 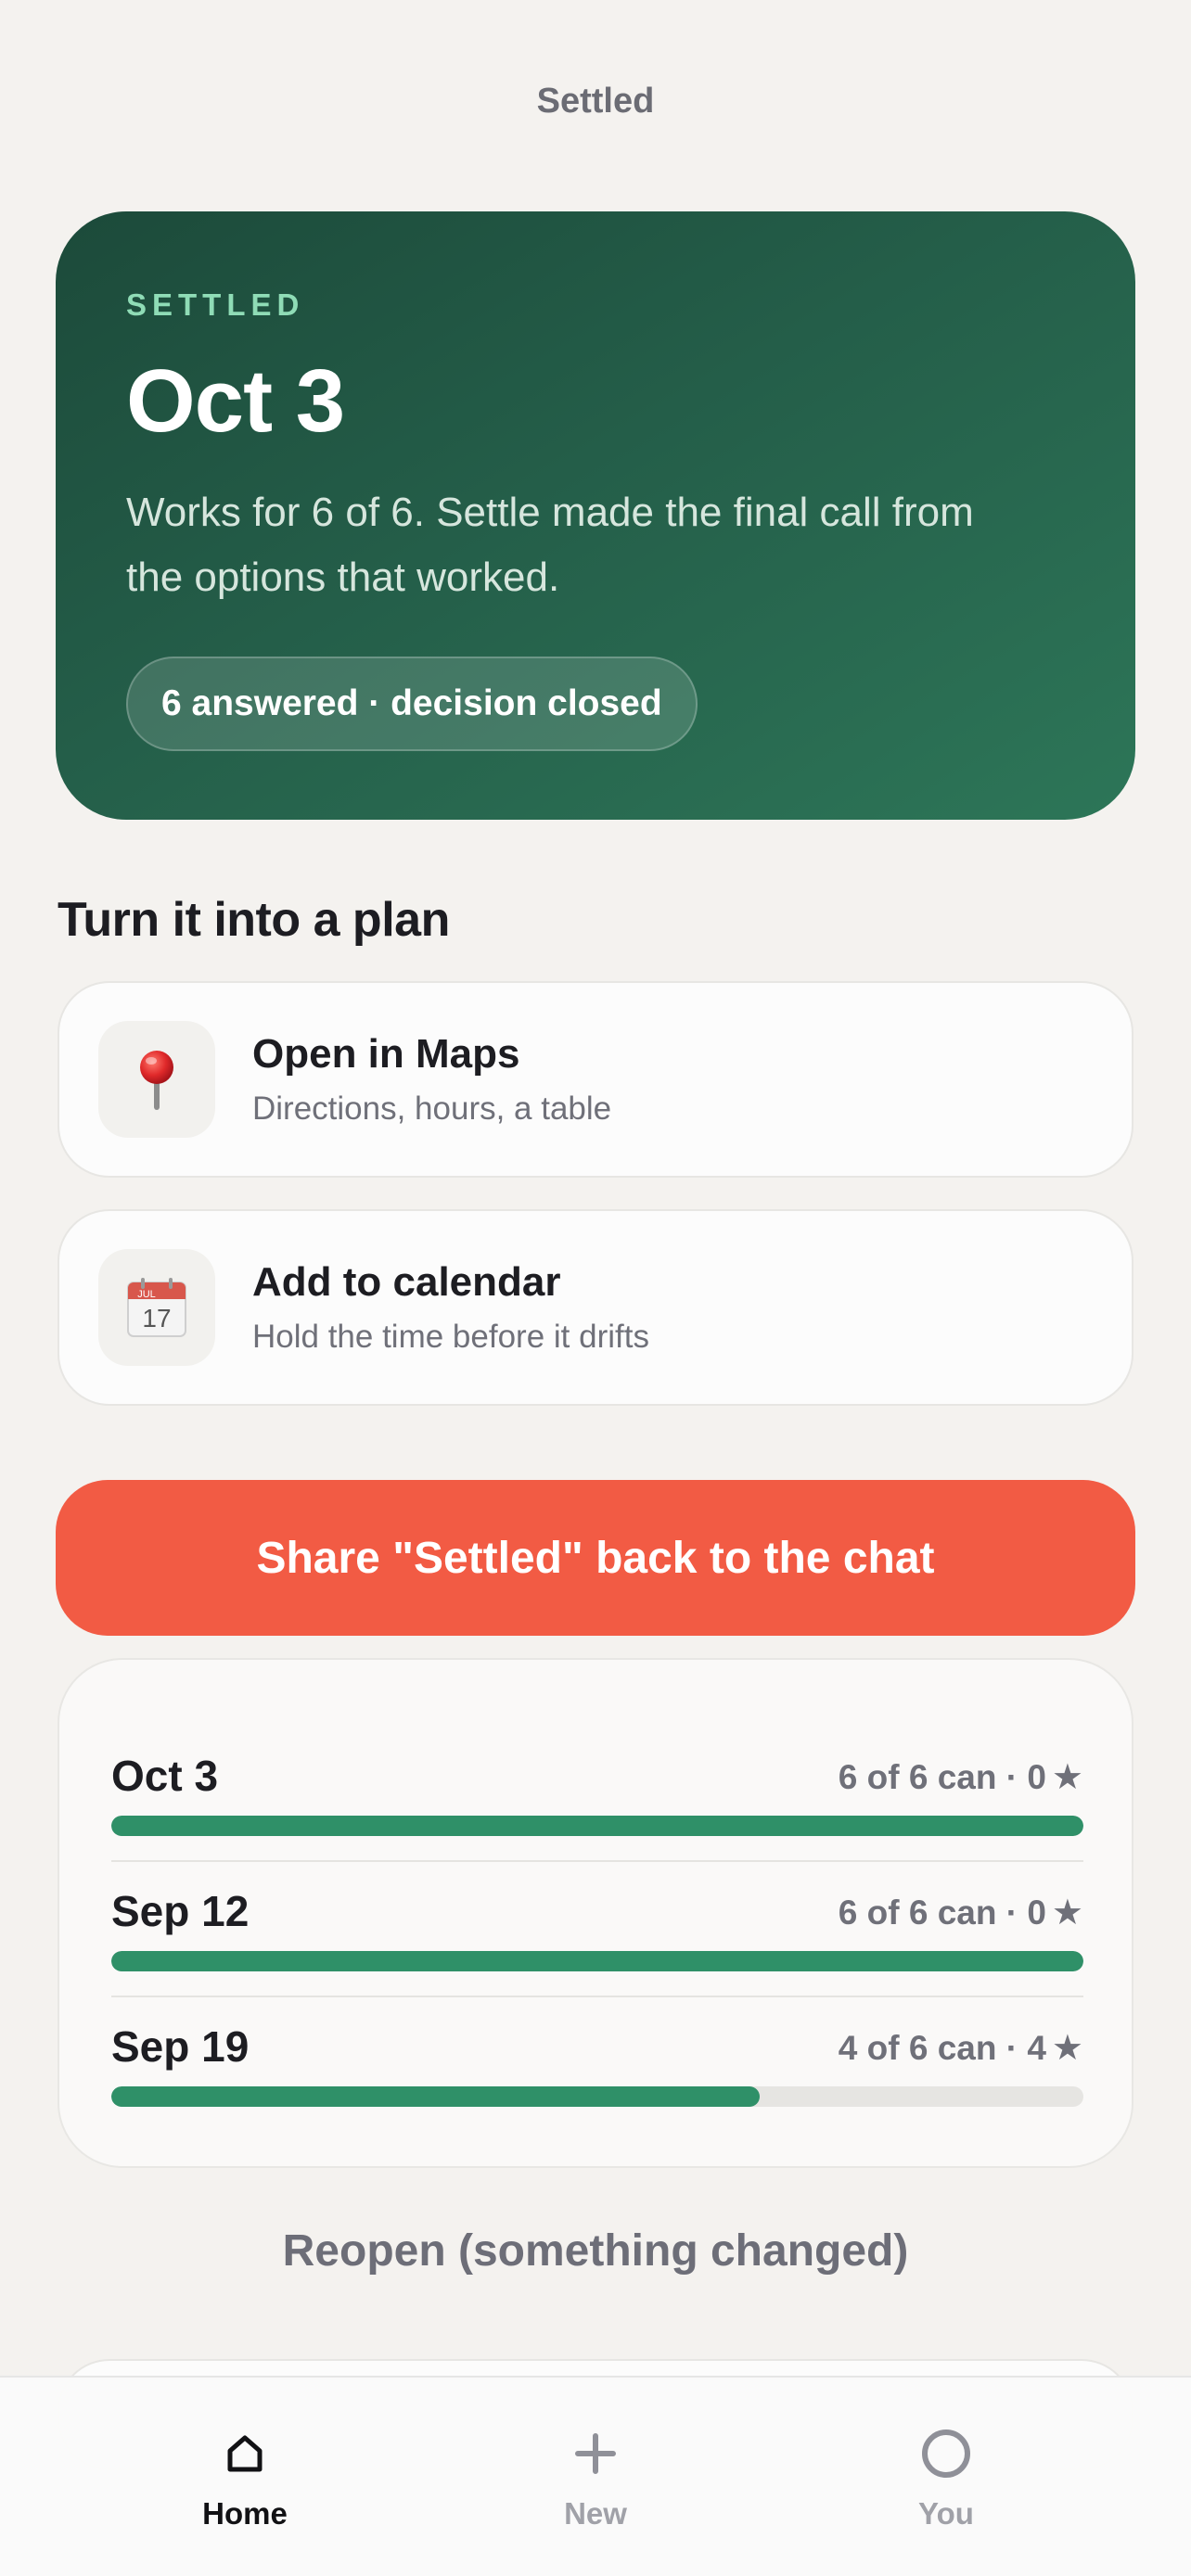 What do you see at coordinates (412, 704) in the screenshot?
I see `status-pill: 6 answered · decision closed` at bounding box center [412, 704].